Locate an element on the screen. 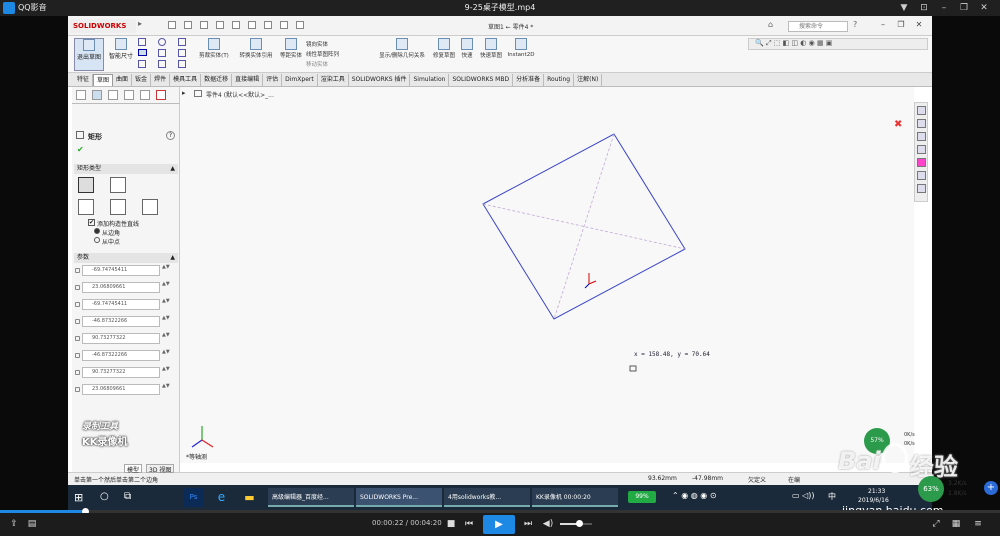  photoshop-icon: Ps is located at coordinates (193, 497).